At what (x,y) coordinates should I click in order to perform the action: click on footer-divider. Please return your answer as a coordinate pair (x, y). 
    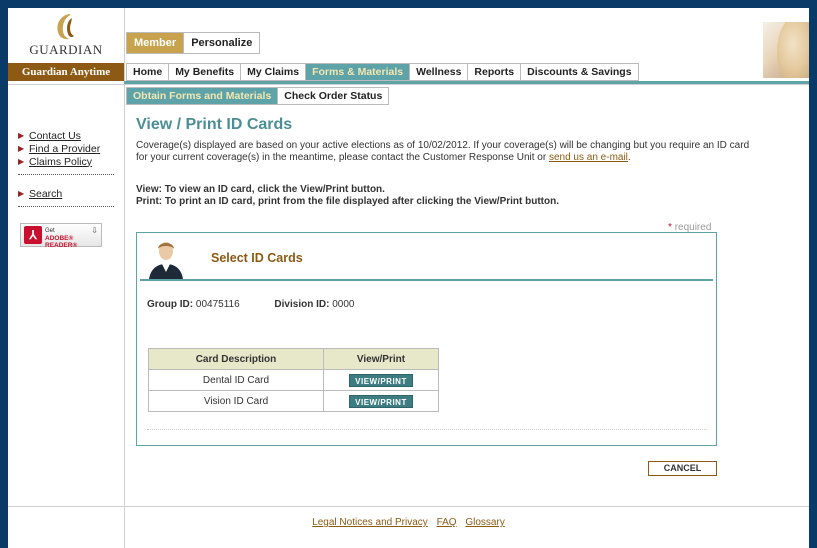
    Looking at the image, I should click on (408, 506).